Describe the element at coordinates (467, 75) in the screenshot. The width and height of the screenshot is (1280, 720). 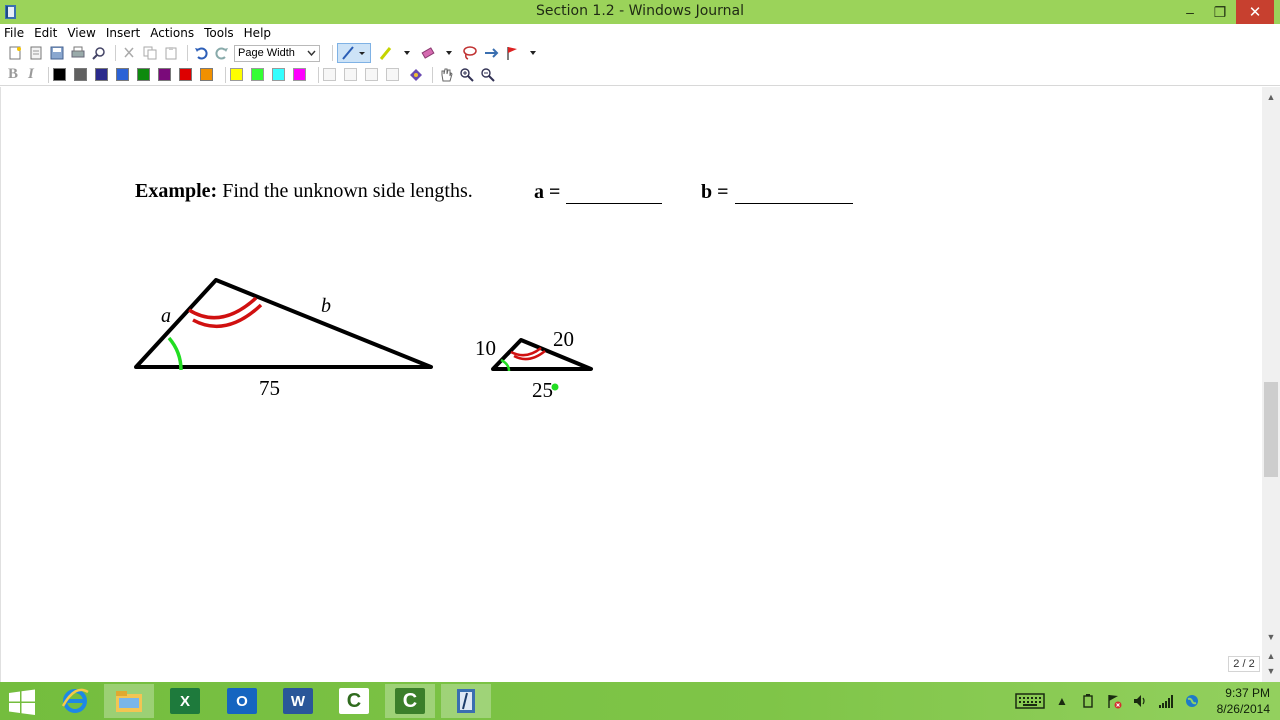
I see `zoom-in-icon` at that location.